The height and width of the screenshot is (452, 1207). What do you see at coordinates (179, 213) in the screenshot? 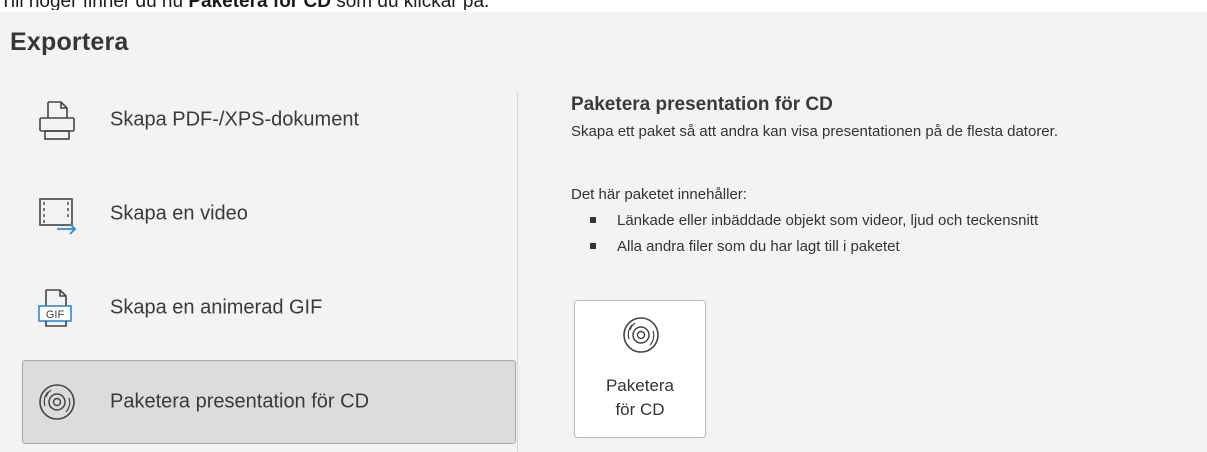
I see `export-item-label: Skapa en video` at bounding box center [179, 213].